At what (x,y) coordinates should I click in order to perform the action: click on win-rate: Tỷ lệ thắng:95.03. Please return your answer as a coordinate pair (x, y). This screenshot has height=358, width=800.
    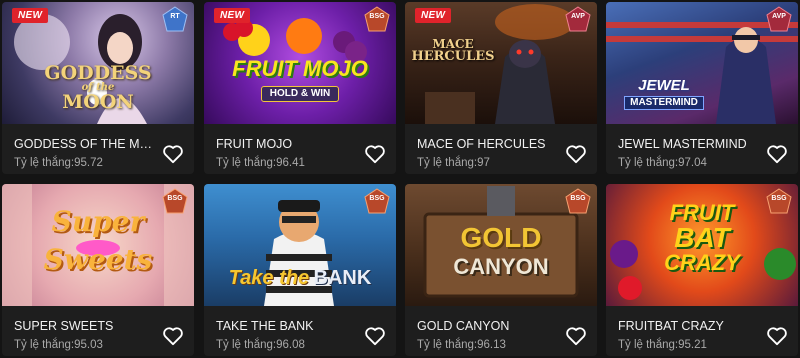
    Looking at the image, I should click on (58, 345).